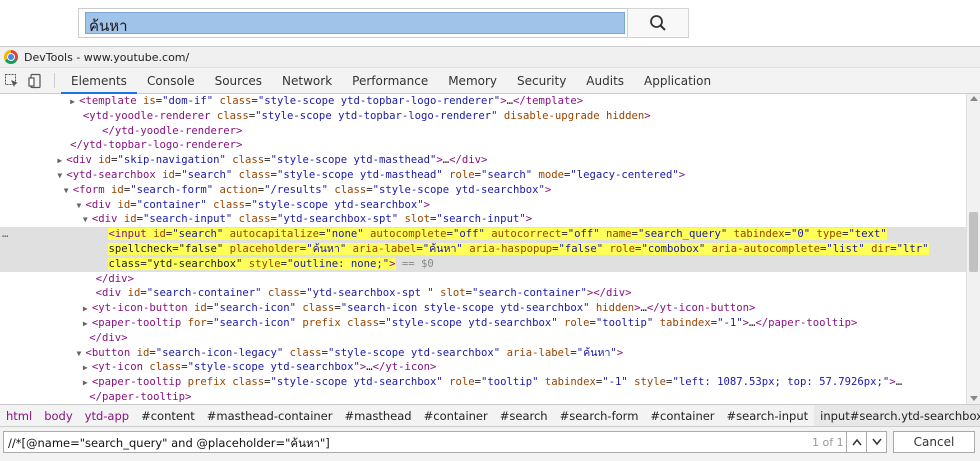  What do you see at coordinates (171, 80) in the screenshot?
I see `tab-console: Console` at bounding box center [171, 80].